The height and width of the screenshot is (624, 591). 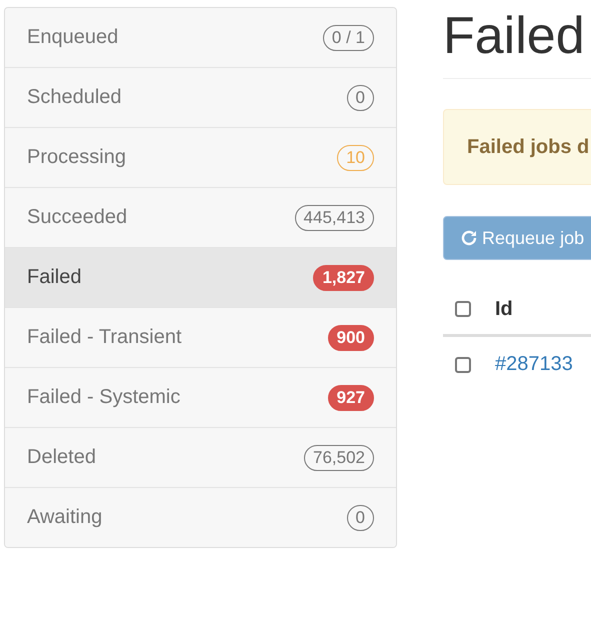 I want to click on count-badge: 1,827, so click(x=343, y=277).